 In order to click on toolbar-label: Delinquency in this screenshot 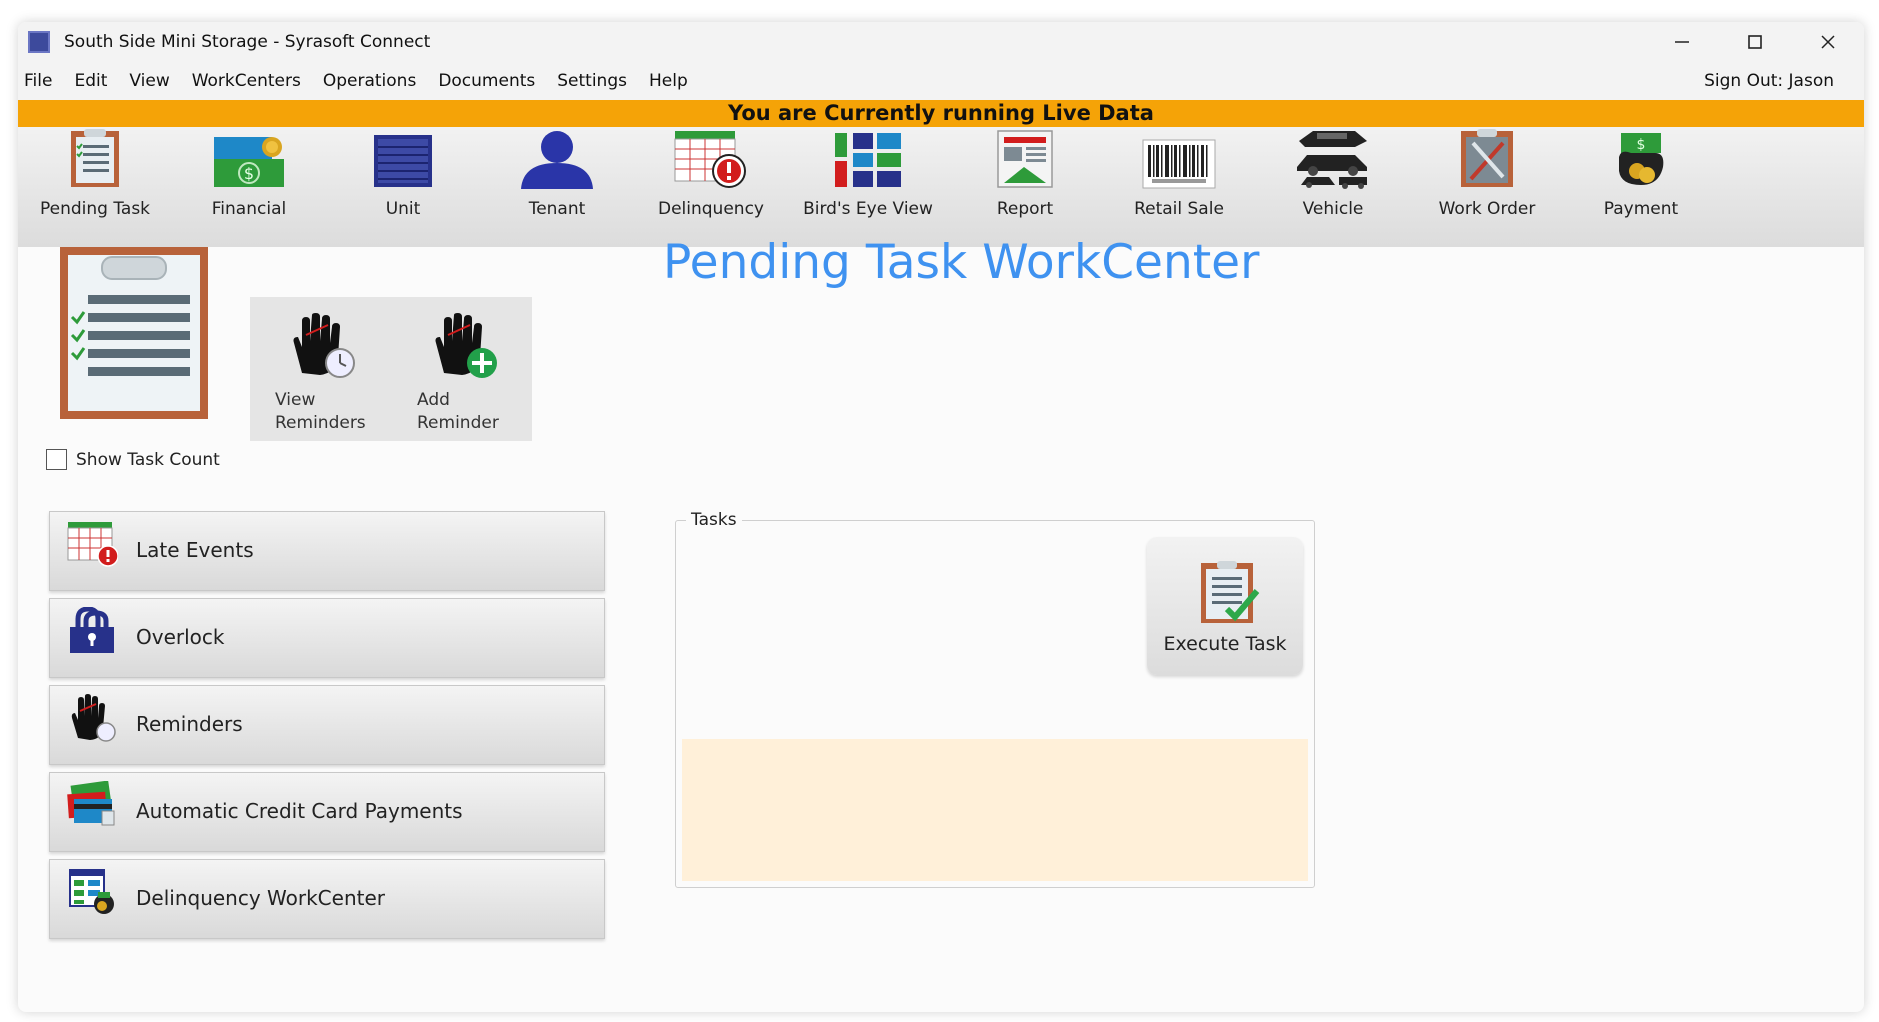, I will do `click(711, 209)`.